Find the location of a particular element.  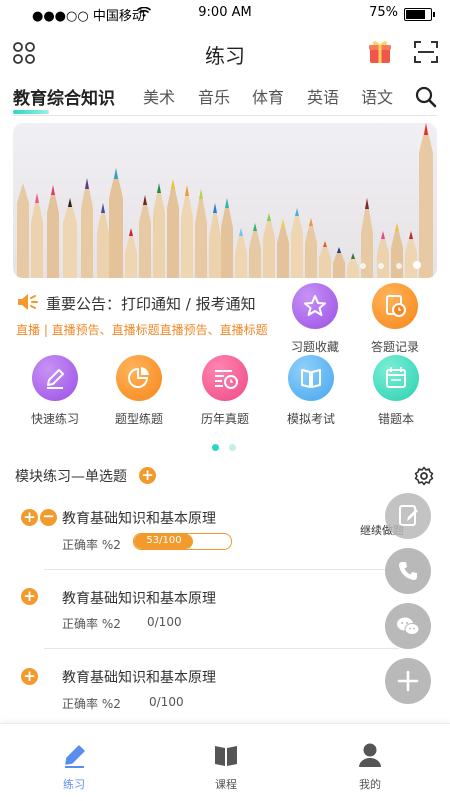

type-practice-button is located at coordinates (139, 378).